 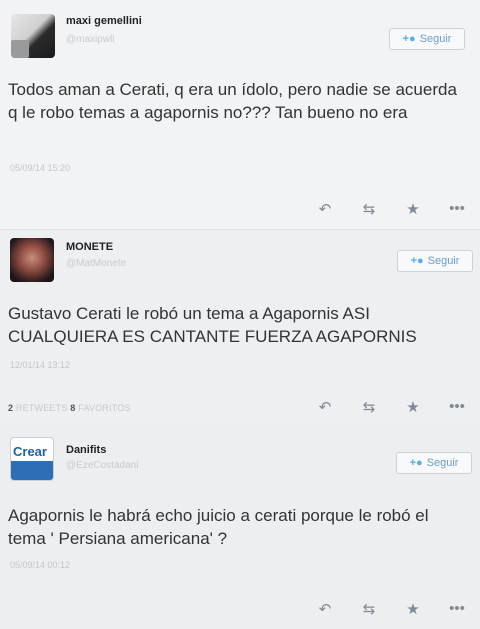 What do you see at coordinates (104, 408) in the screenshot?
I see `favorites-label: FAVORITOS` at bounding box center [104, 408].